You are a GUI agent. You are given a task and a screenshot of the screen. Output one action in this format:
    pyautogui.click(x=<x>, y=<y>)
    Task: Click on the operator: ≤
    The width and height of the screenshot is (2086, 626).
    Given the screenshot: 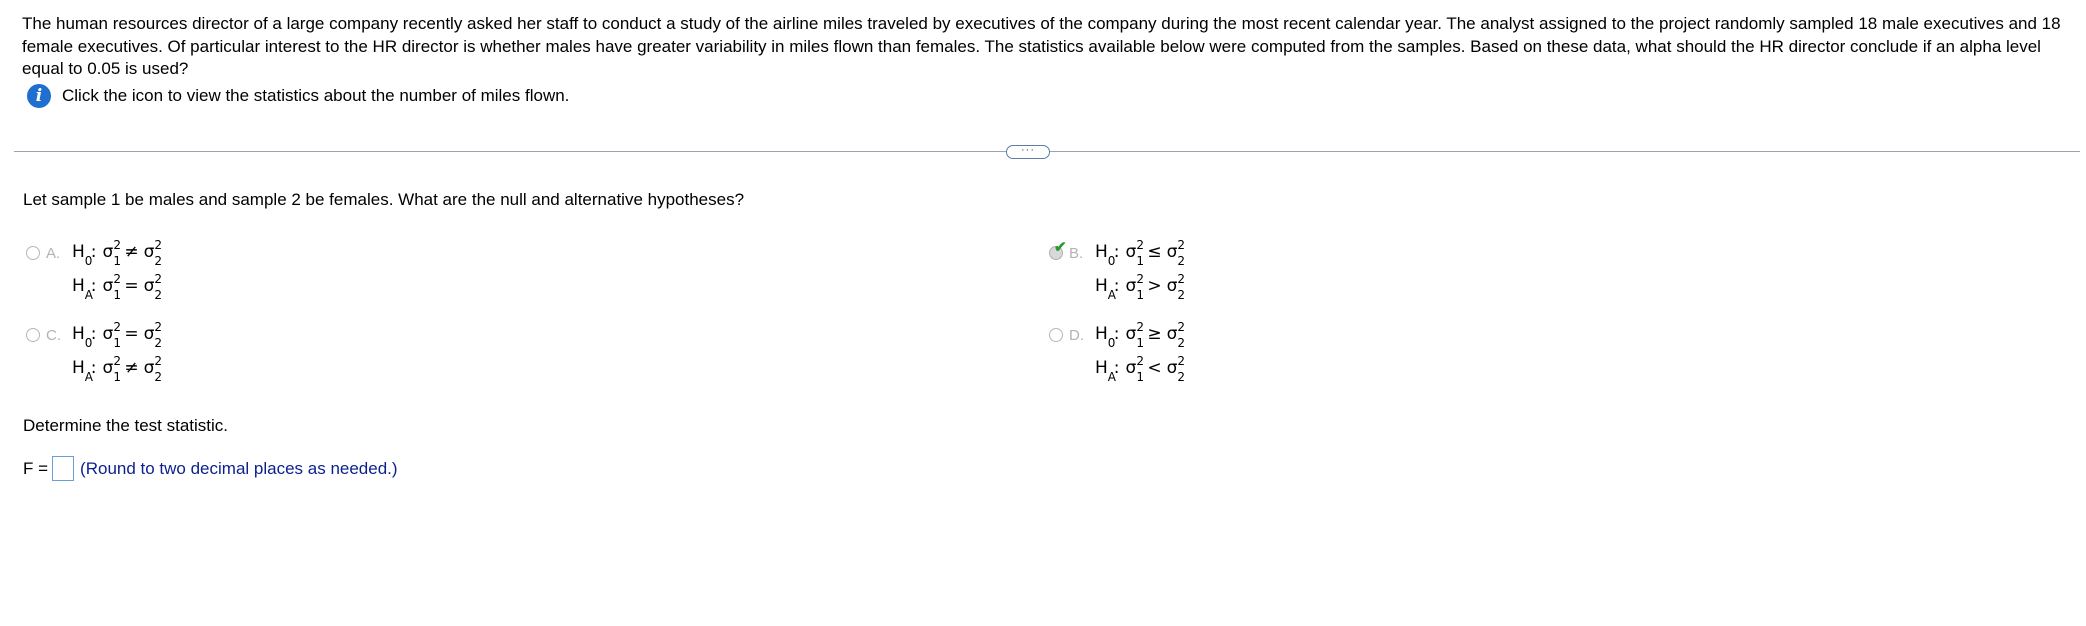 What is the action you would take?
    pyautogui.click(x=1154, y=252)
    